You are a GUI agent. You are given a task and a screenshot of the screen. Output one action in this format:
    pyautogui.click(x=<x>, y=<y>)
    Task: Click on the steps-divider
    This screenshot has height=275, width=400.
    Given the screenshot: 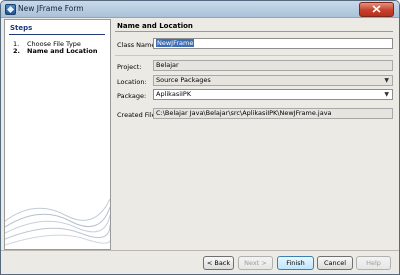 What is the action you would take?
    pyautogui.click(x=57, y=34)
    